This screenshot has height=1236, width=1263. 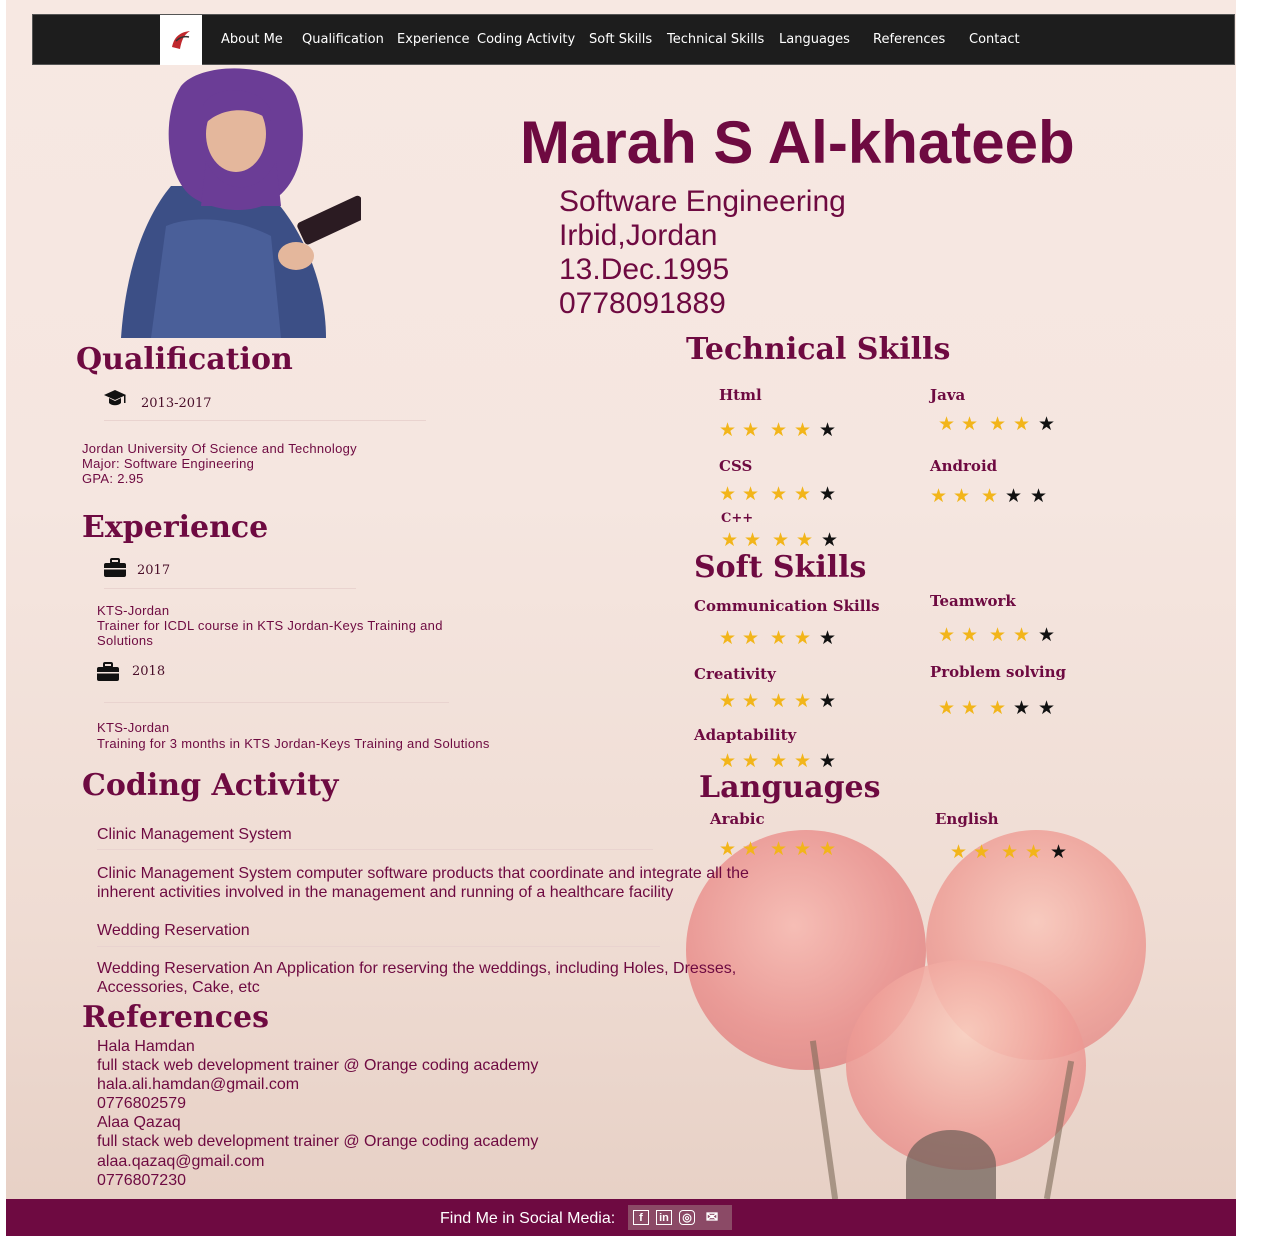 I want to click on nav-experience: Experience, so click(x=433, y=39).